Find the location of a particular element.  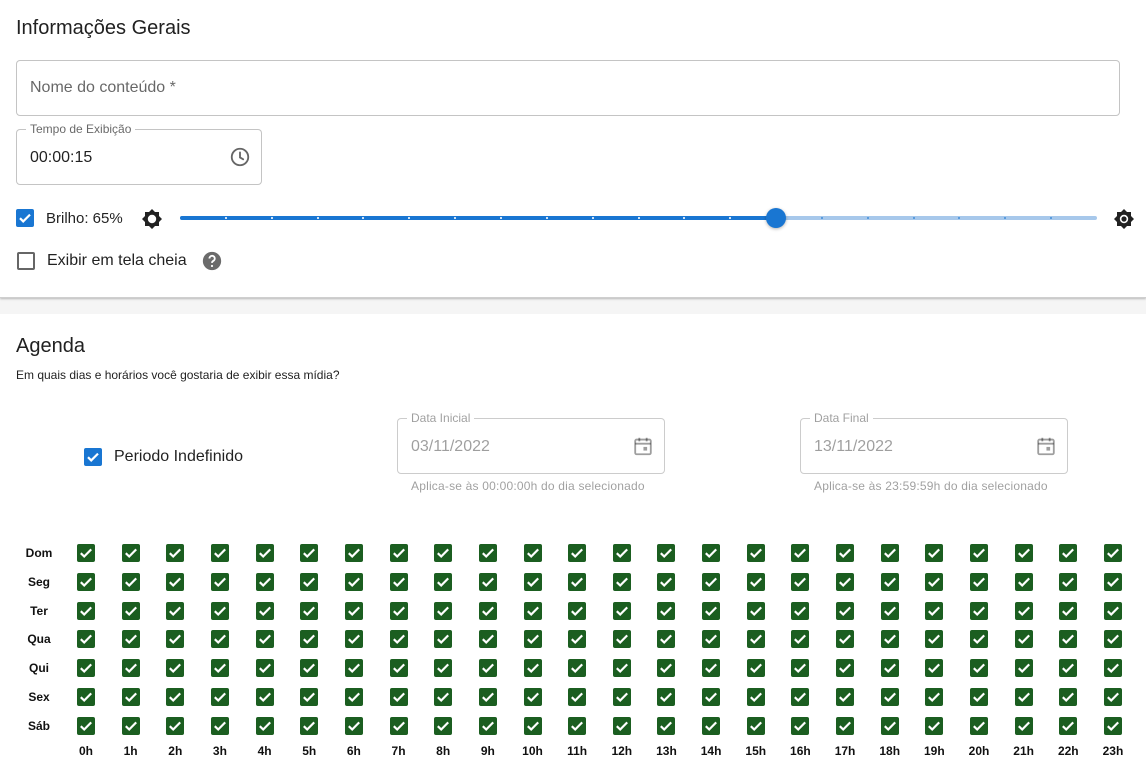

end-date-field: Data Final 13/11/2022 is located at coordinates (934, 442).